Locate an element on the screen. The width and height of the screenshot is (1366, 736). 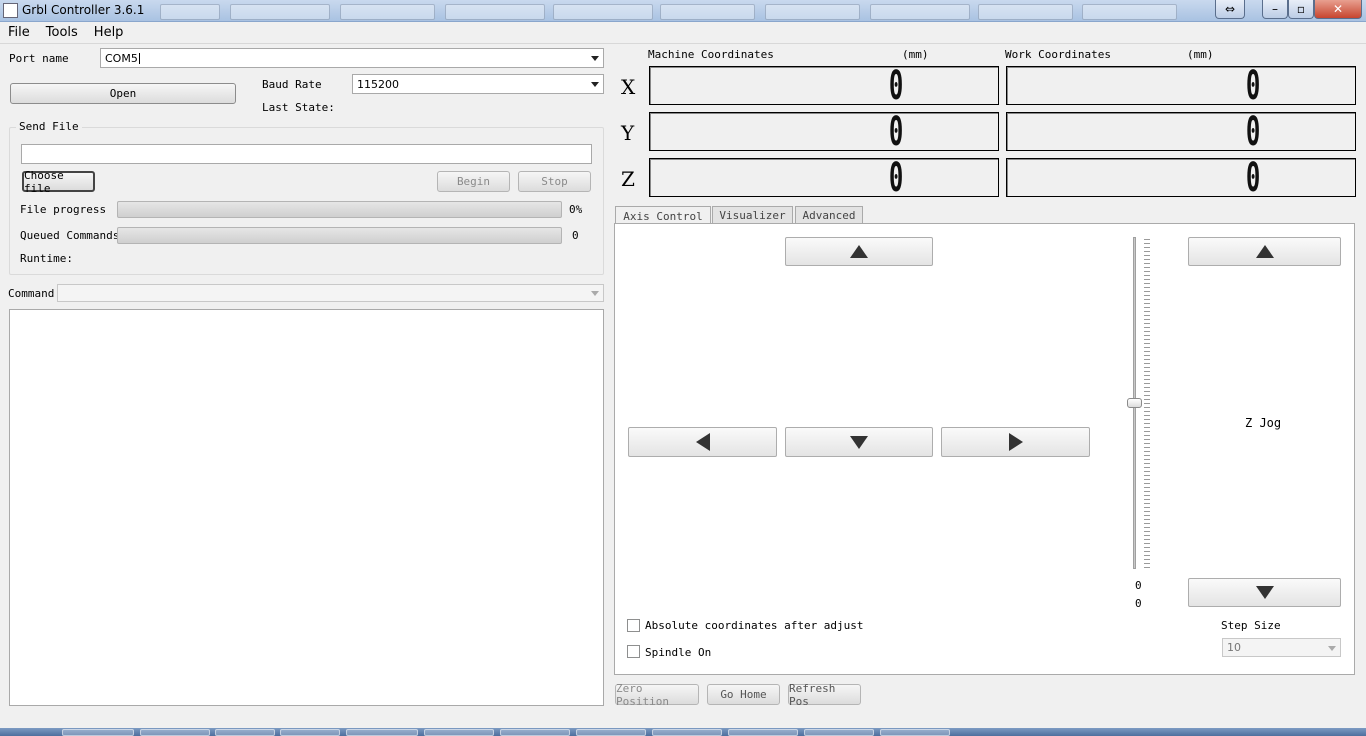
arrow-left-icon is located at coordinates (702, 442).